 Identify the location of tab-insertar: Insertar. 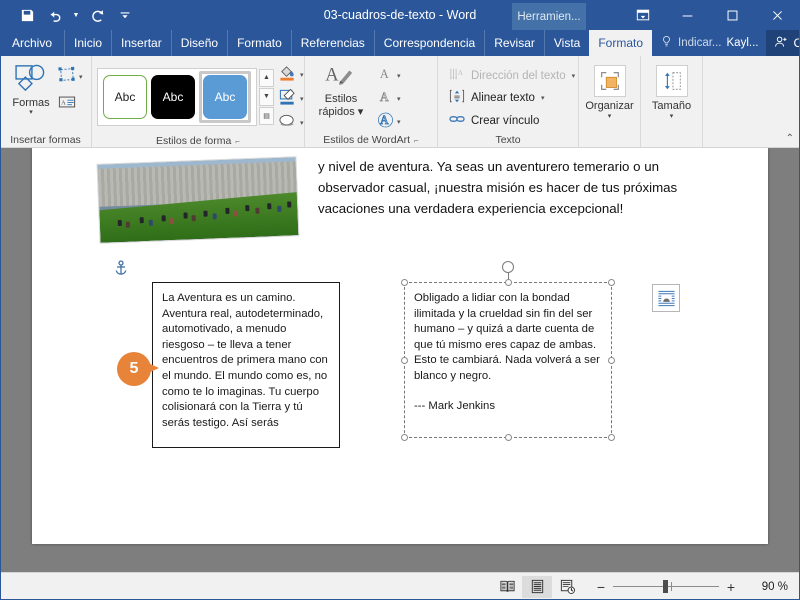
(141, 43).